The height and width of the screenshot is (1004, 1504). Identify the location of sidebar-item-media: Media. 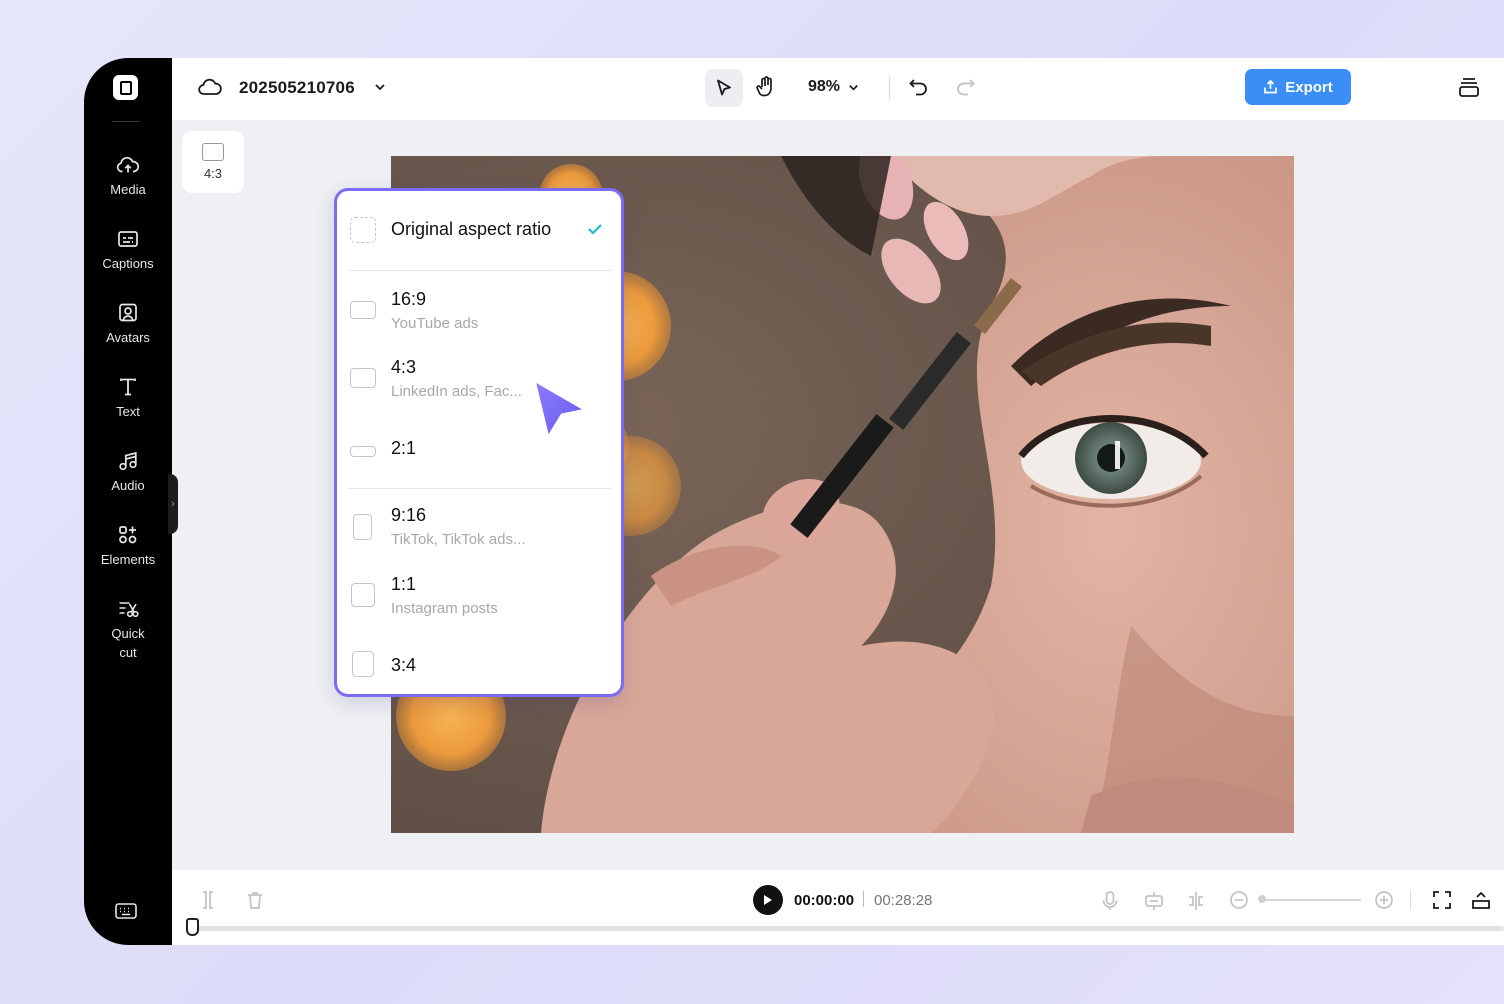
(128, 176).